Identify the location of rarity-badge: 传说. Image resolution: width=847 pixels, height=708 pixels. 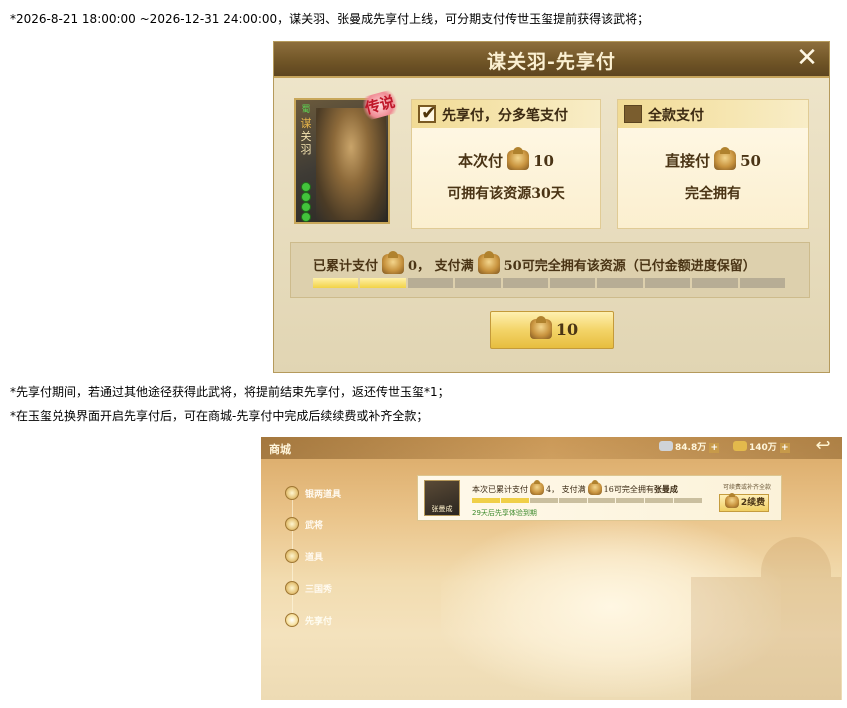
(380, 105).